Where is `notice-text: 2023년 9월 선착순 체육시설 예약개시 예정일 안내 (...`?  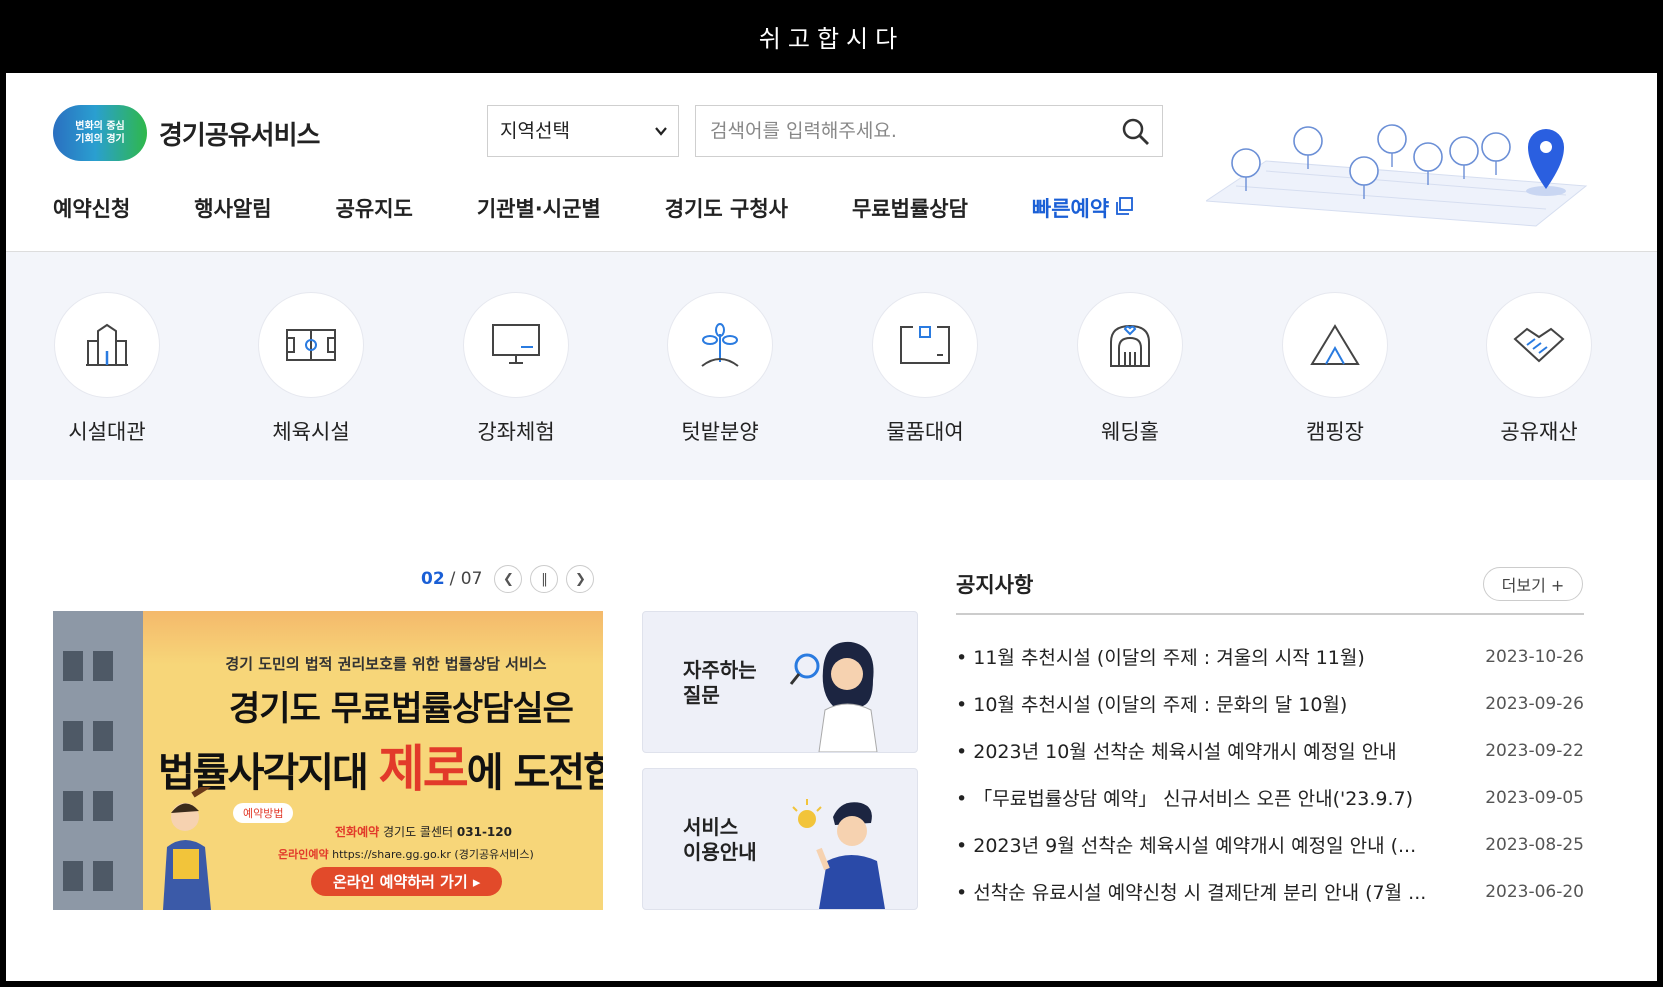
notice-text: 2023년 9월 선착순 체육시설 예약개시 예정일 안내 (... is located at coordinates (1206, 844).